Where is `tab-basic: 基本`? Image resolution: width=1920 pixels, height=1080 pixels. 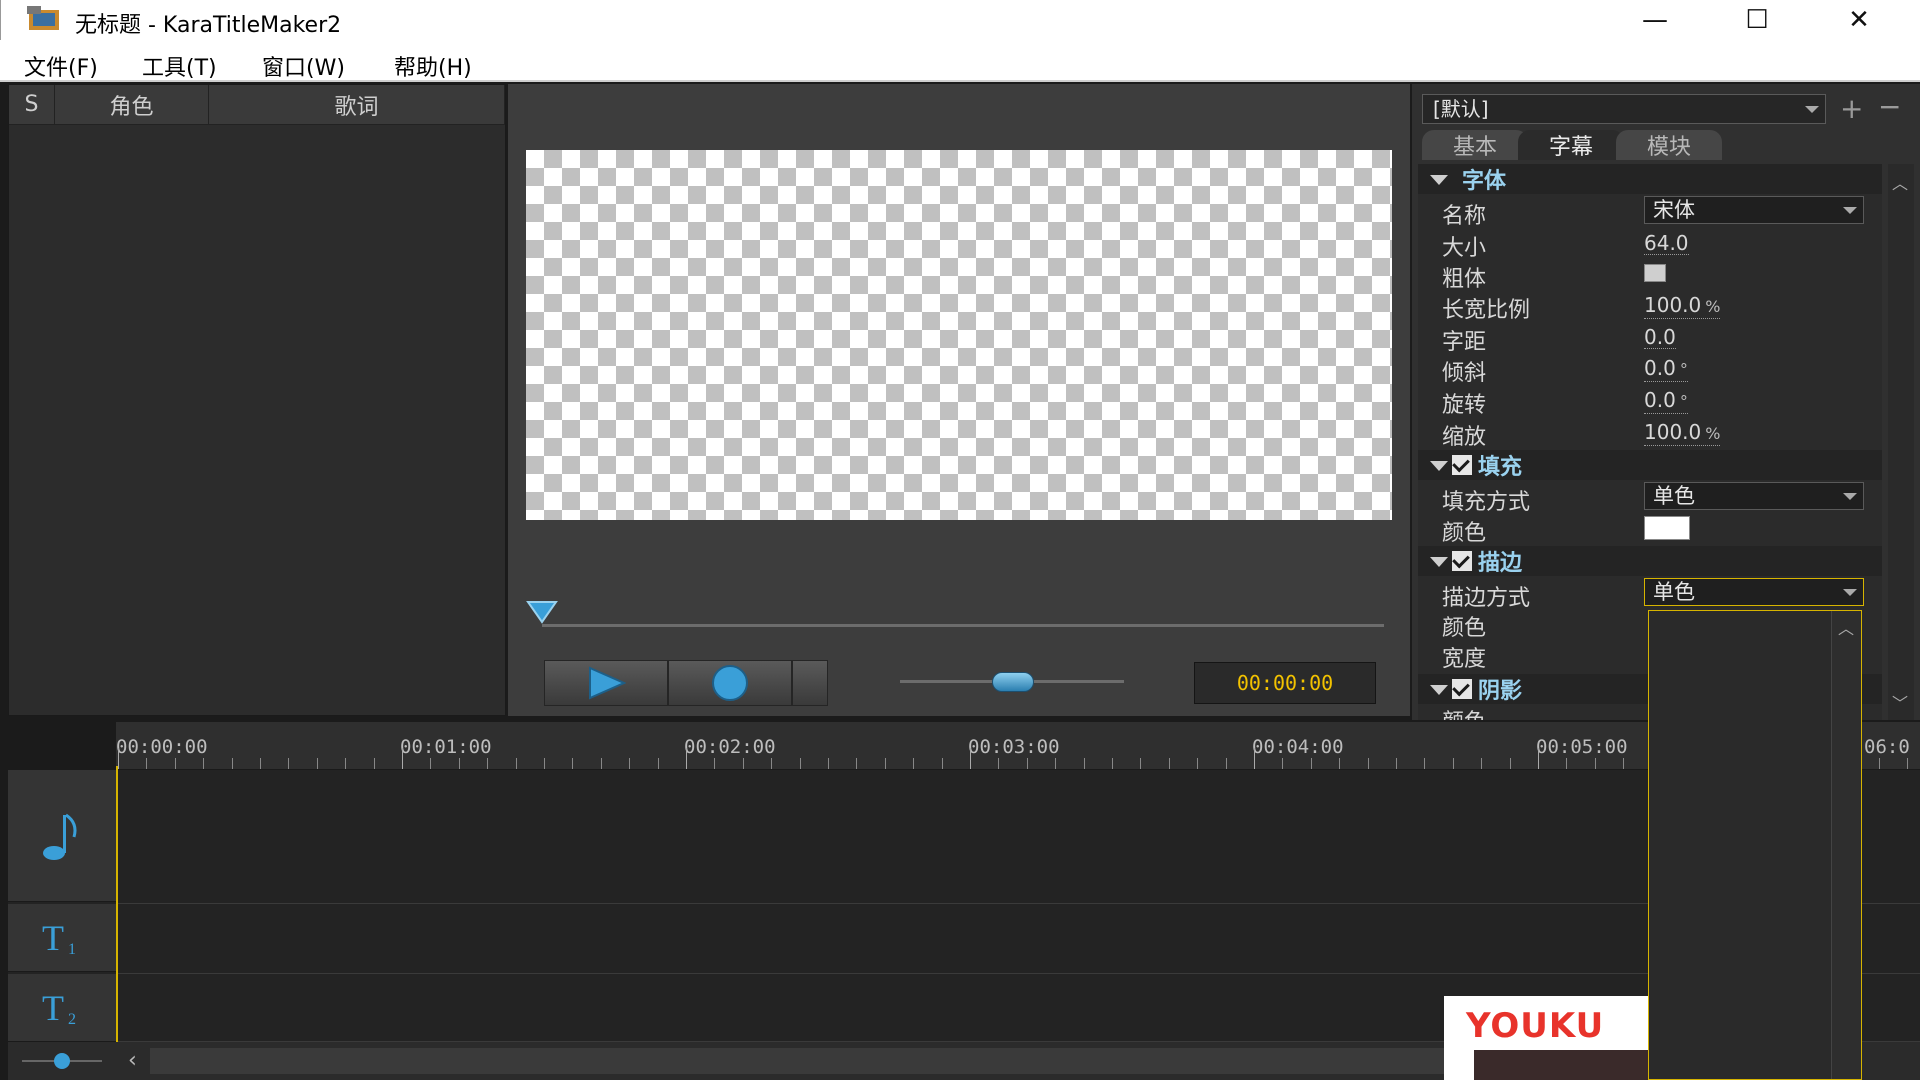
tab-basic: 基本 is located at coordinates (1475, 145).